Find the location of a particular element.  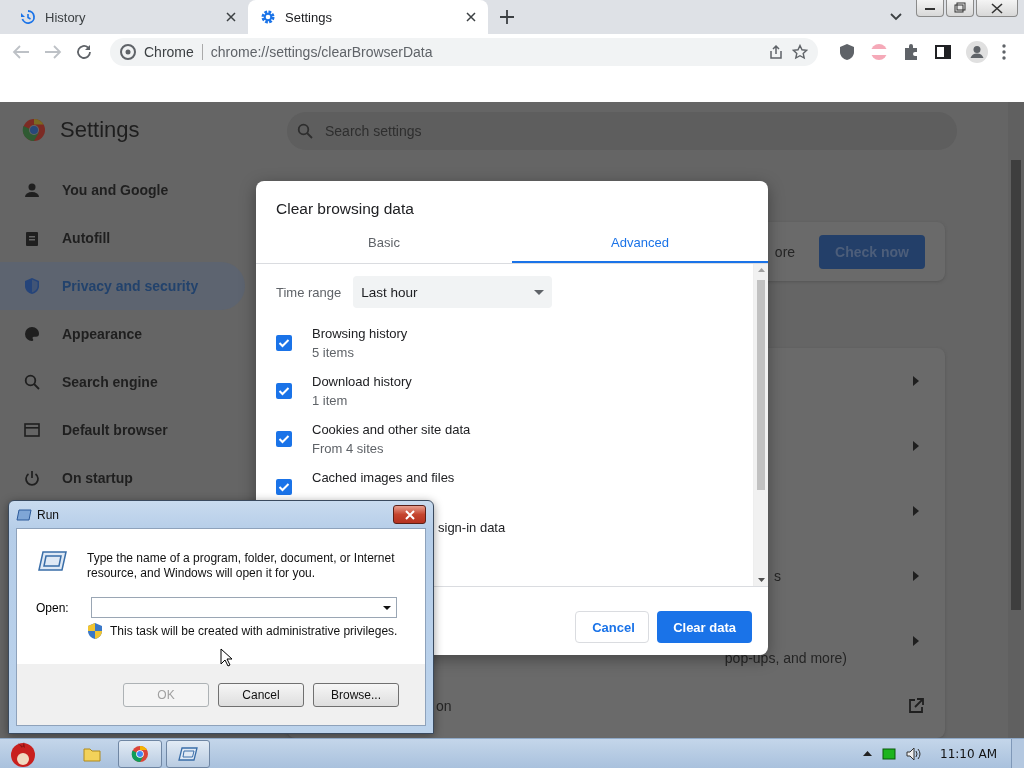

sidebar-item: You and Google is located at coordinates (122, 190).